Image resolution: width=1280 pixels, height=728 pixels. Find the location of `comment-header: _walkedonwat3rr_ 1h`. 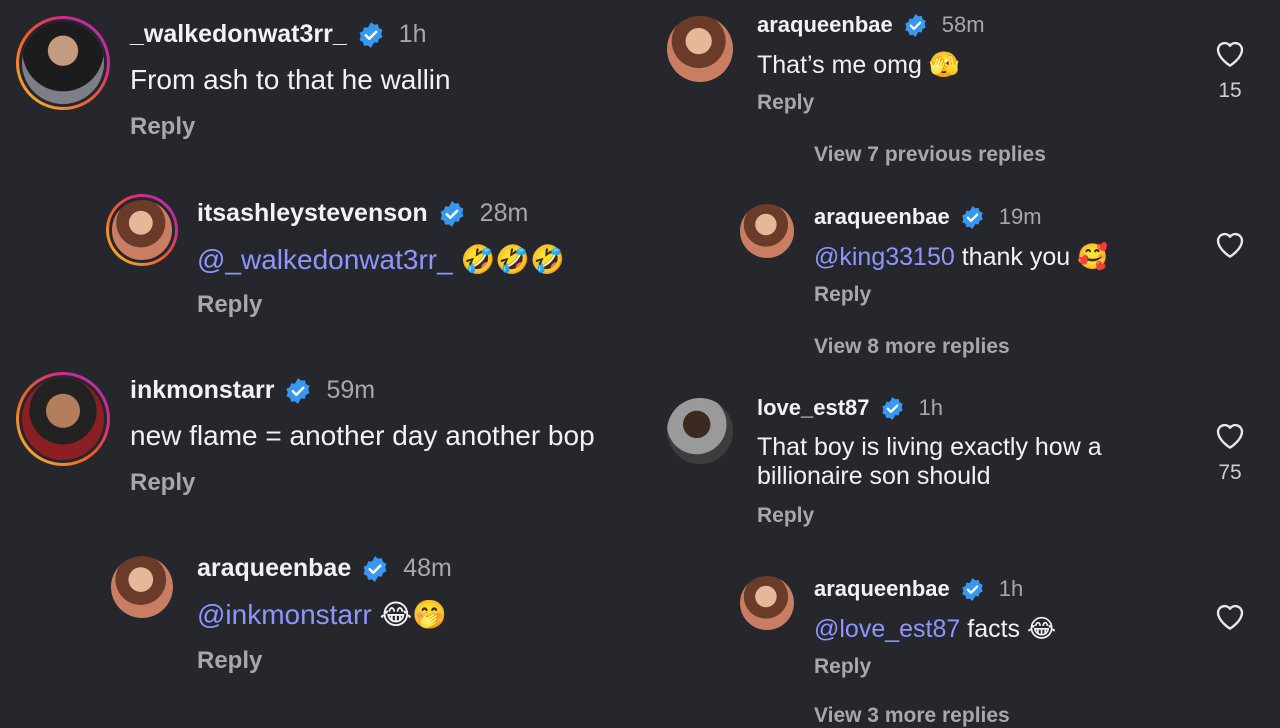

comment-header: _walkedonwat3rr_ 1h is located at coordinates (278, 34).